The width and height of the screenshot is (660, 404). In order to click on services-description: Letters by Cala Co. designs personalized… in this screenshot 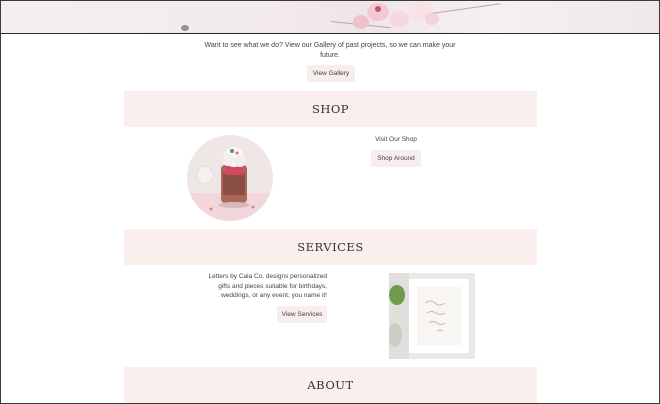, I will do `click(267, 286)`.